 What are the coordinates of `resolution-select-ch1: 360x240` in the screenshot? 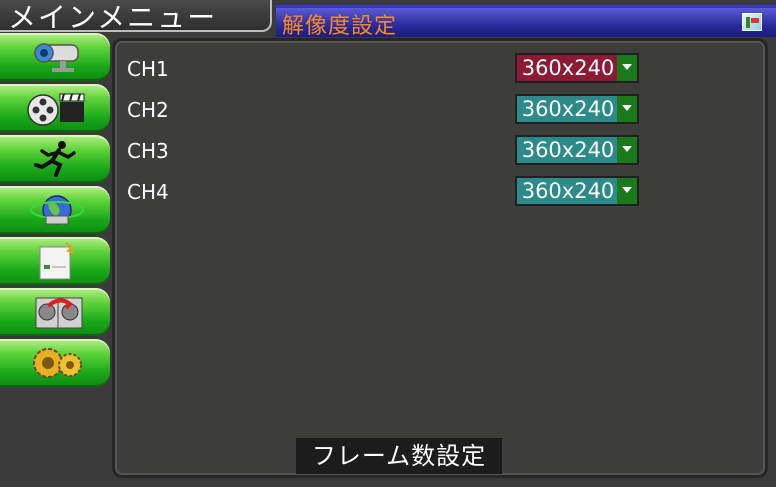 It's located at (577, 68).